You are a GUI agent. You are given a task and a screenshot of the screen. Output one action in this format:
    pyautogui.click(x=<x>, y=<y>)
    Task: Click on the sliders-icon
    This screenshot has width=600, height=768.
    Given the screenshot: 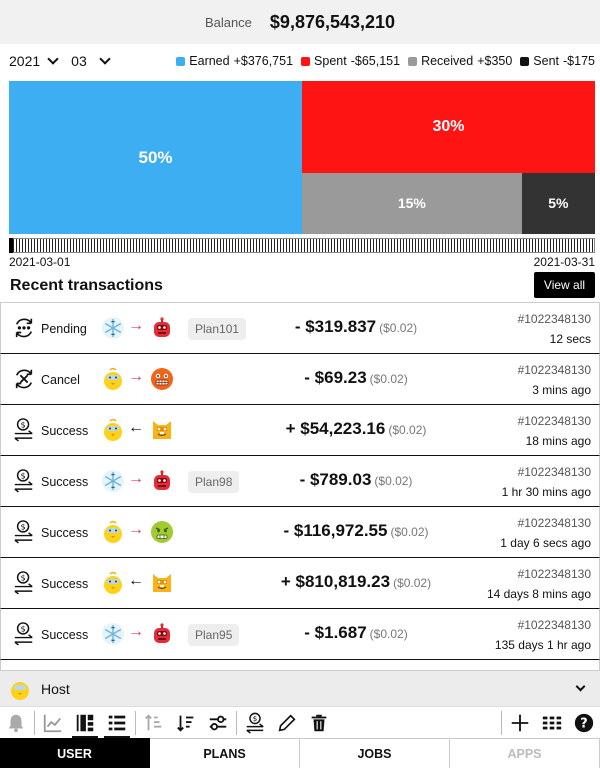 What is the action you would take?
    pyautogui.click(x=218, y=722)
    